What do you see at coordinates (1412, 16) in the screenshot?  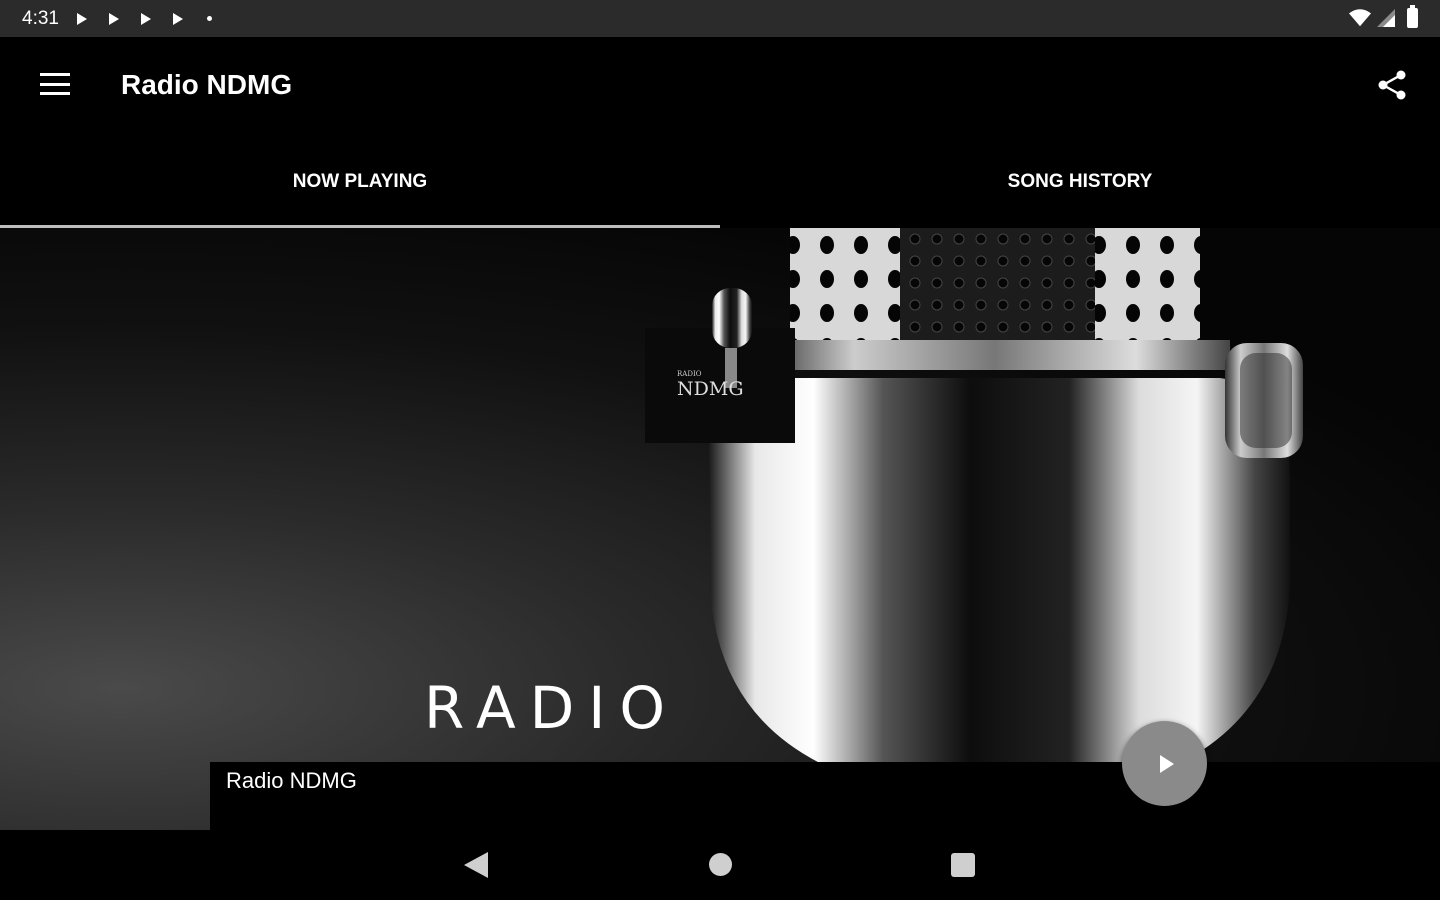 I see `battery-icon` at bounding box center [1412, 16].